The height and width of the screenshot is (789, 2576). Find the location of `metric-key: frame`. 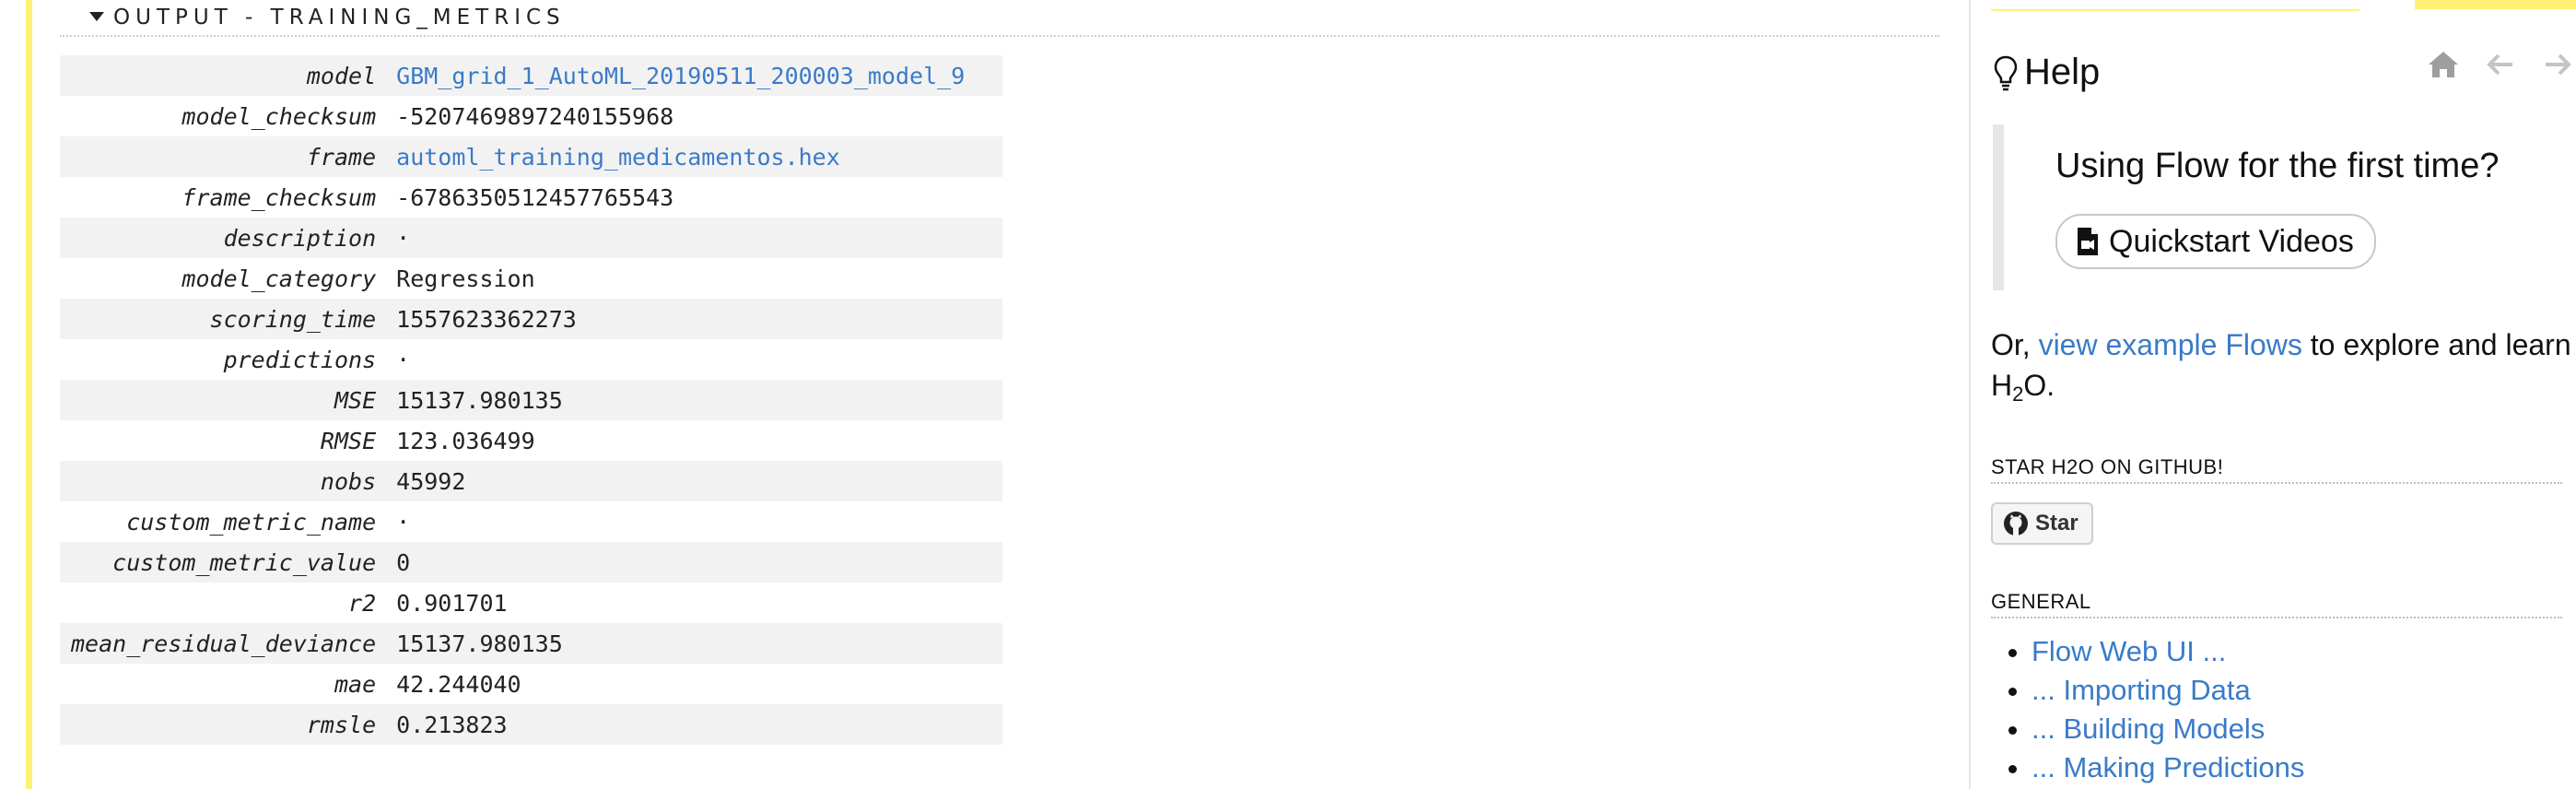

metric-key: frame is located at coordinates (228, 156).